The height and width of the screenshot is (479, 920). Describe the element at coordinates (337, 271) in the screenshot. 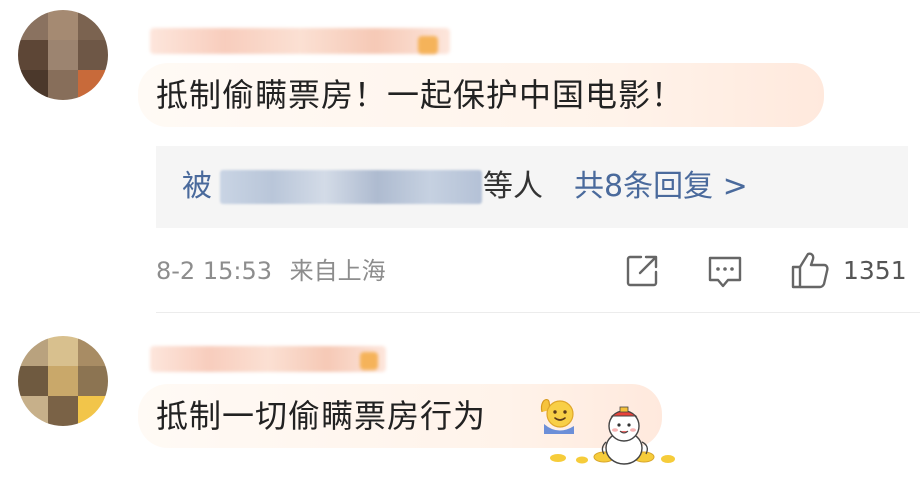

I see `comment-location: 来自上海` at that location.